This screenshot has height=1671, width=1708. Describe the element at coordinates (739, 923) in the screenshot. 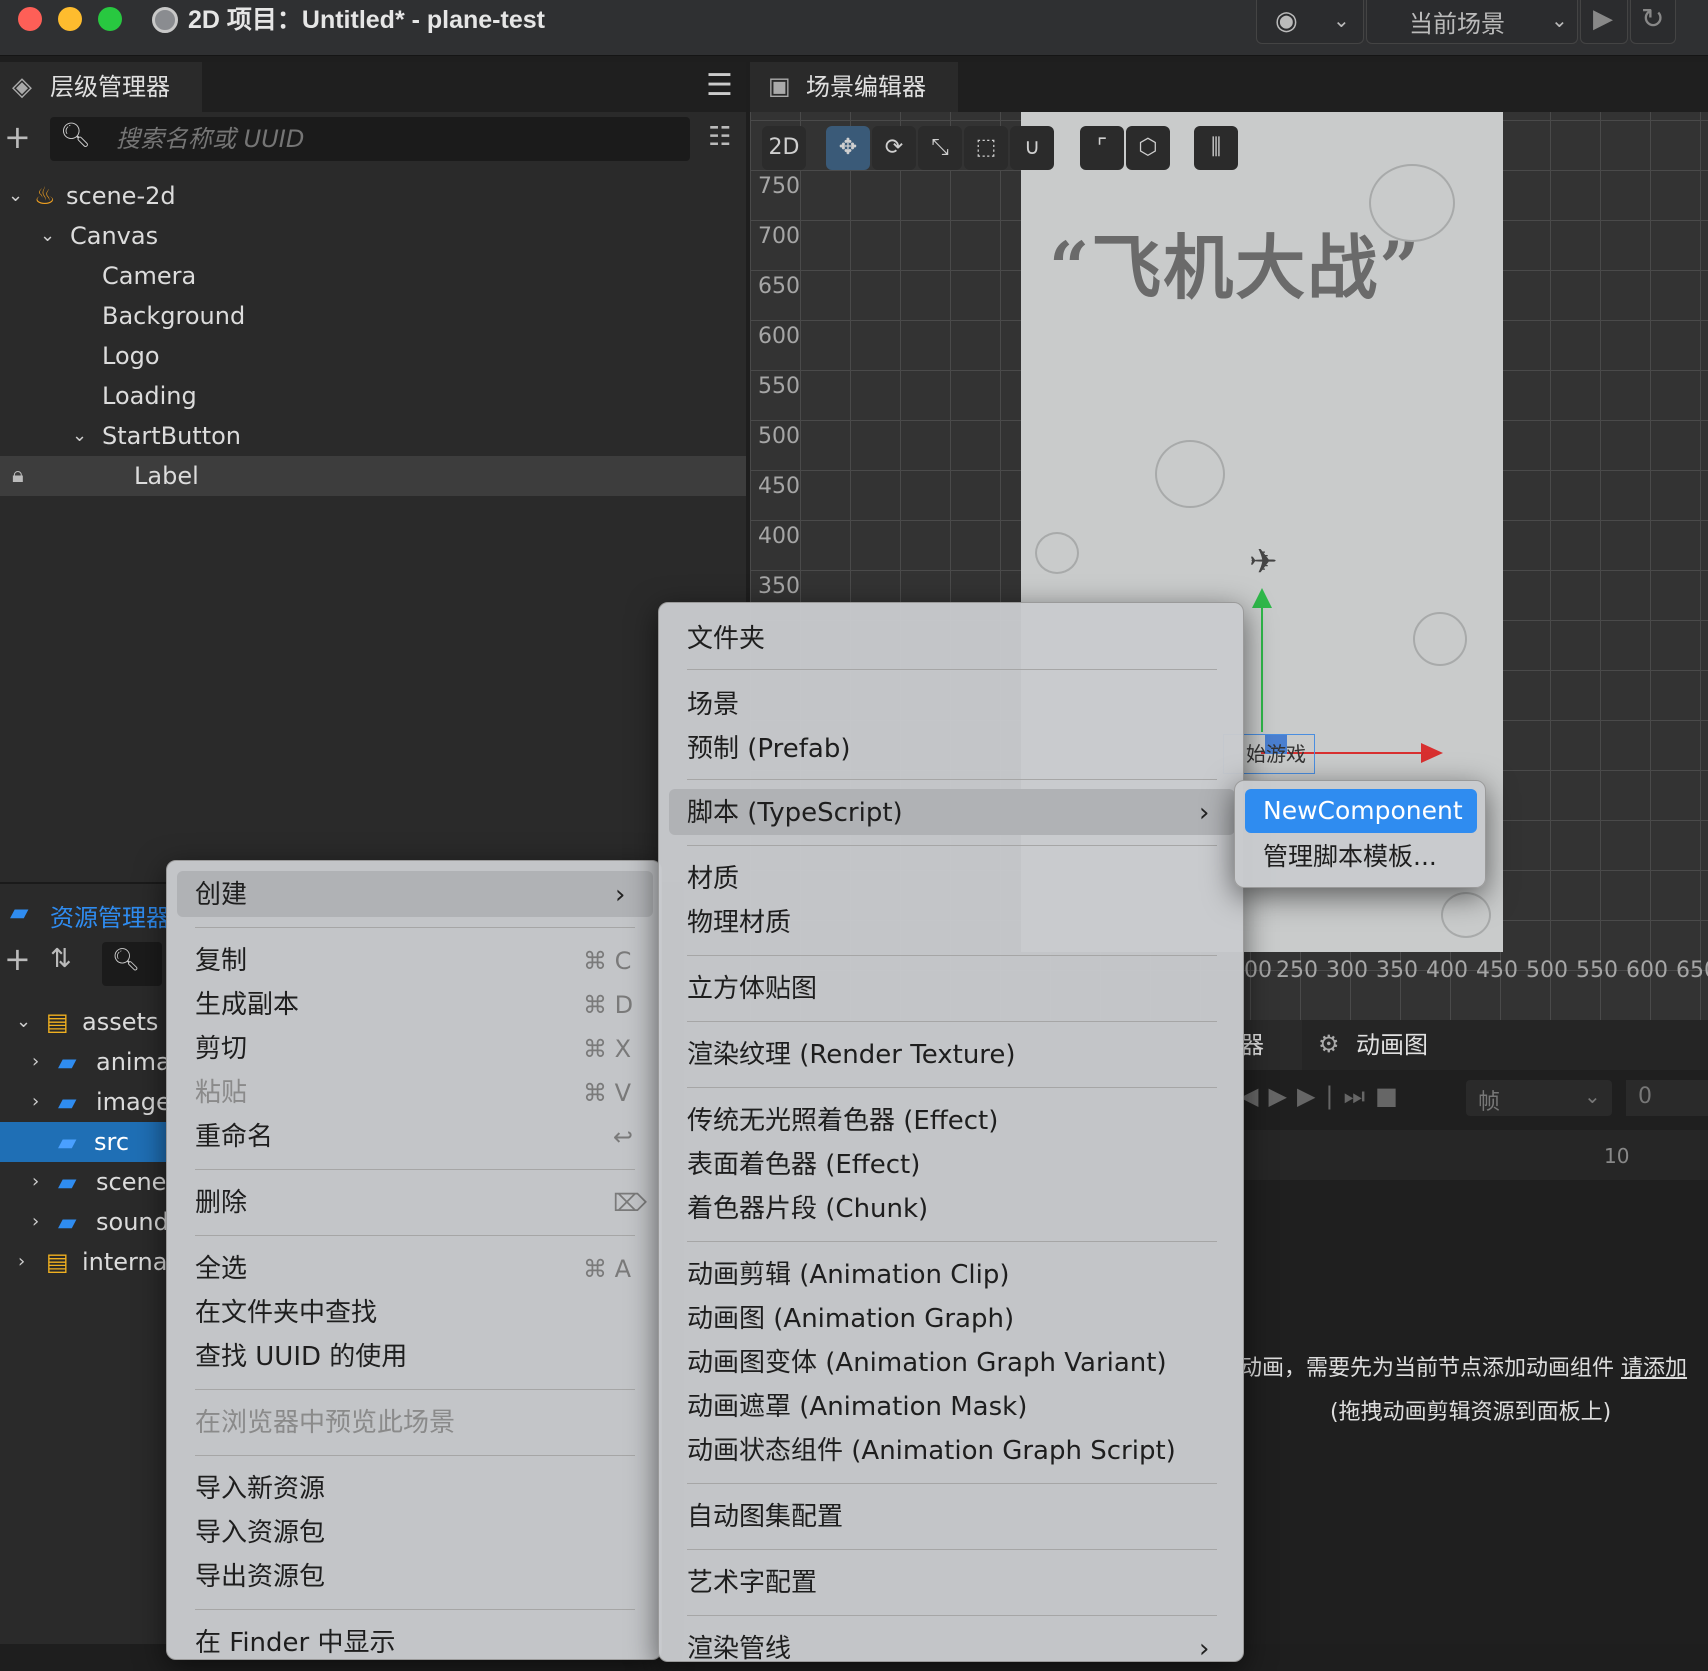

I see `menu-item-physics-material: 物理材质` at that location.